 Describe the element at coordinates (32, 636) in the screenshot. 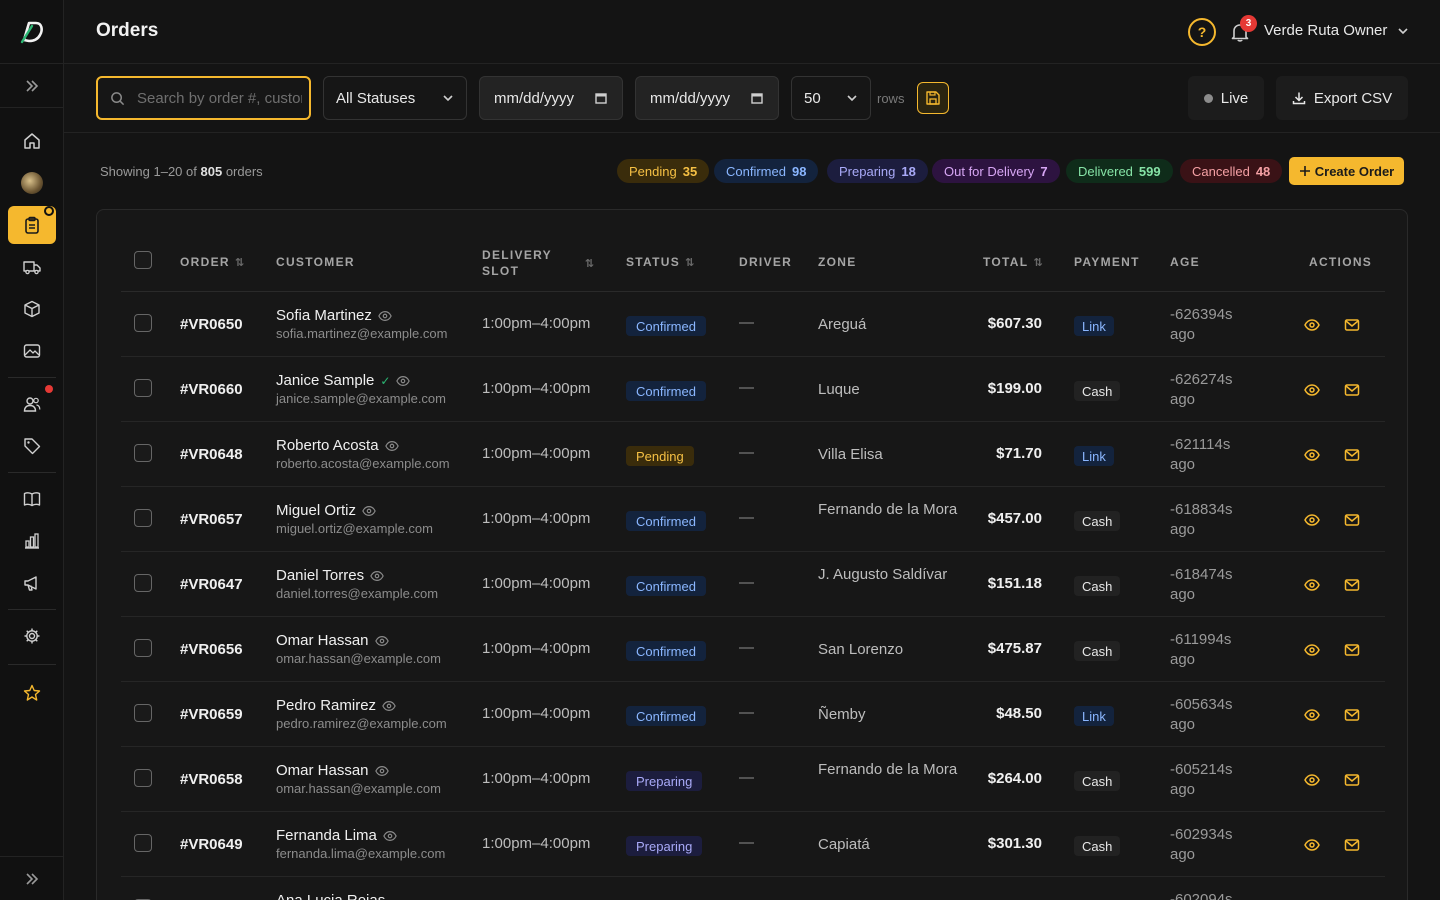

I see `nav-settings` at that location.